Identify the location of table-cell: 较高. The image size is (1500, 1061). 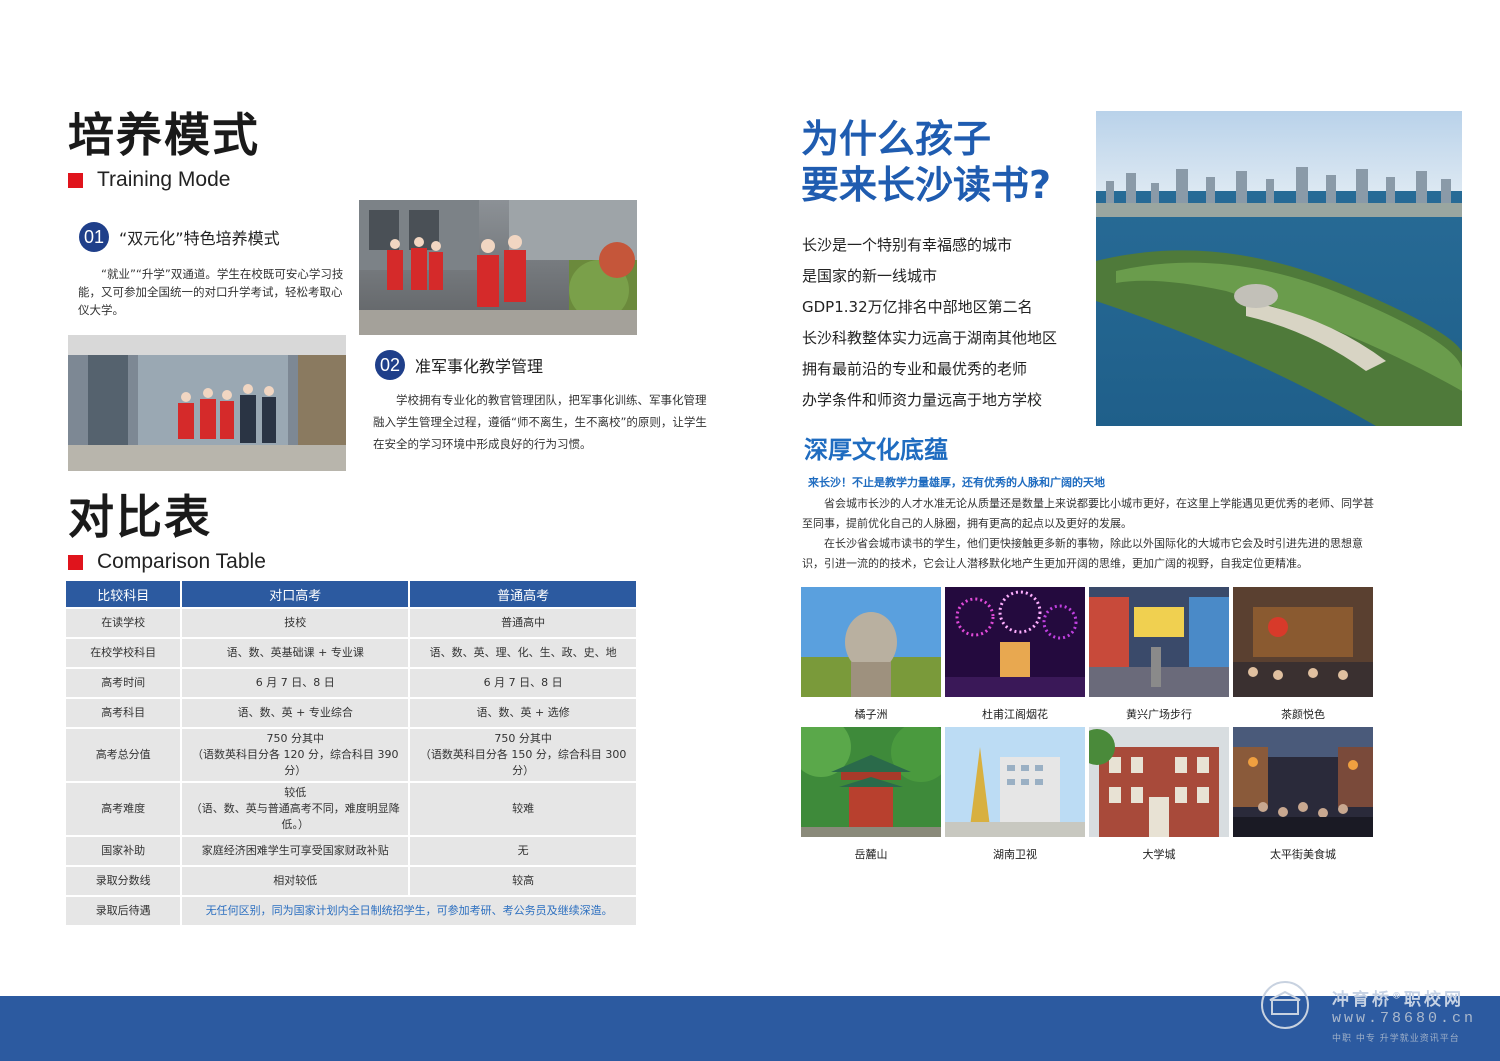
(523, 881).